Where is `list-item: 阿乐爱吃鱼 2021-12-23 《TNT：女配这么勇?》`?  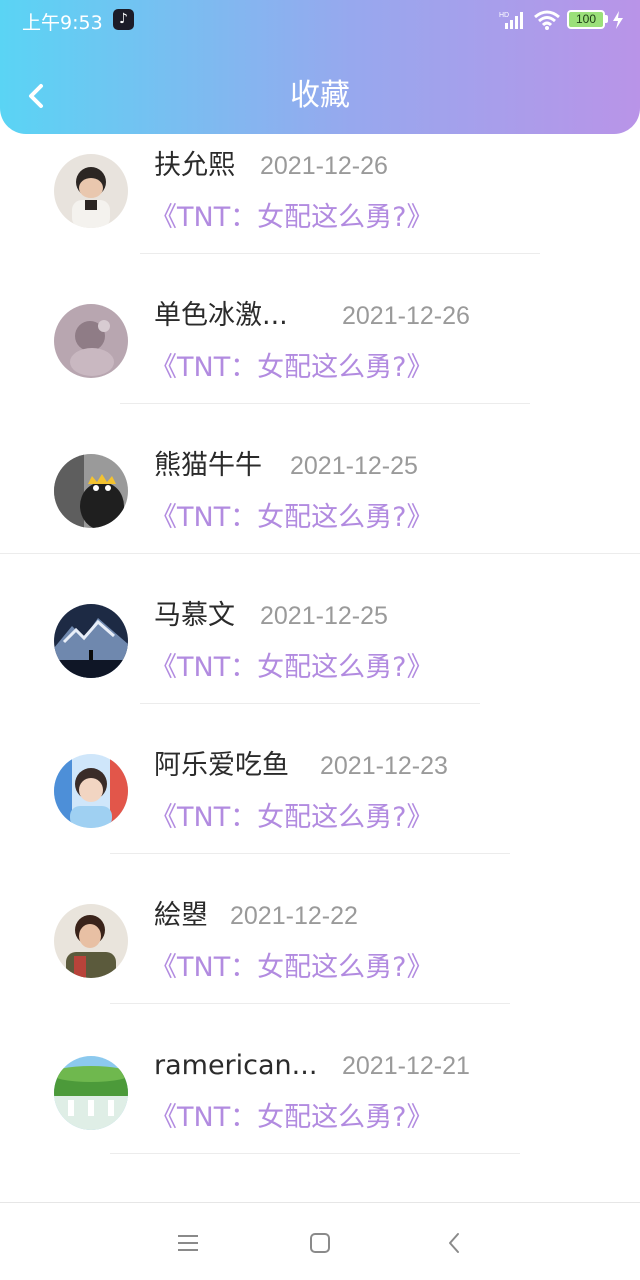 list-item: 阿乐爱吃鱼 2021-12-23 《TNT：女配这么勇?》 is located at coordinates (320, 809).